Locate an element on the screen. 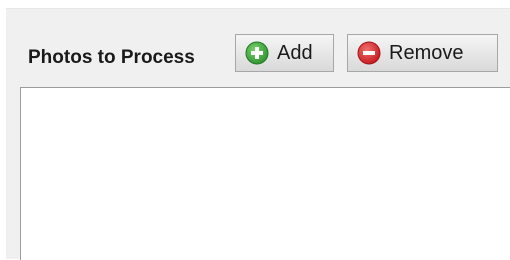  add-button-label: Add is located at coordinates (295, 52).